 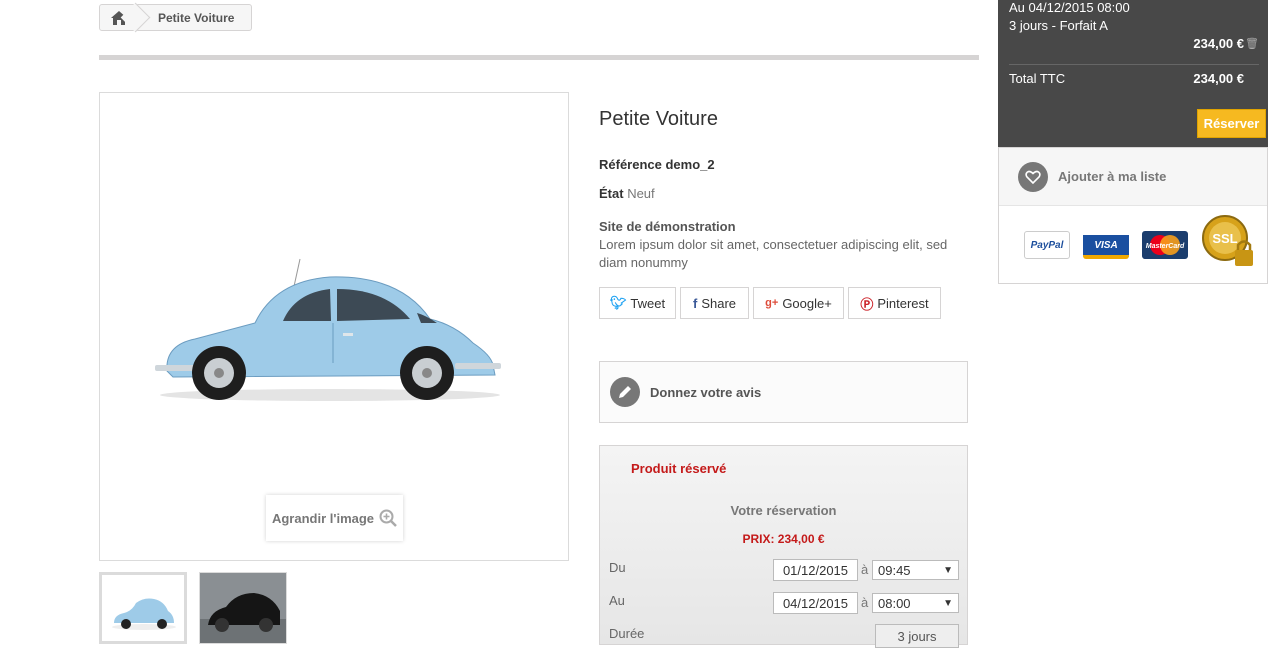 I want to click on from-time-select: 09:45 ▼, so click(x=915, y=570).